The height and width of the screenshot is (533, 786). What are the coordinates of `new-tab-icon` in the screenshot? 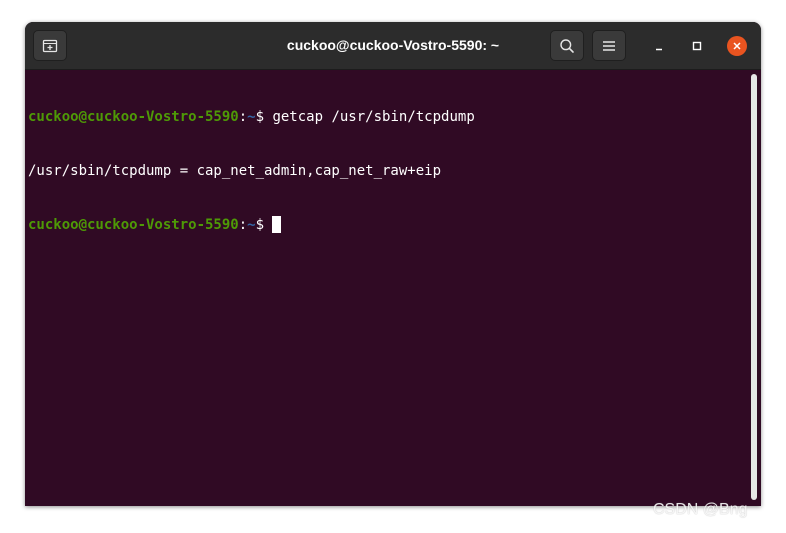 It's located at (50, 46).